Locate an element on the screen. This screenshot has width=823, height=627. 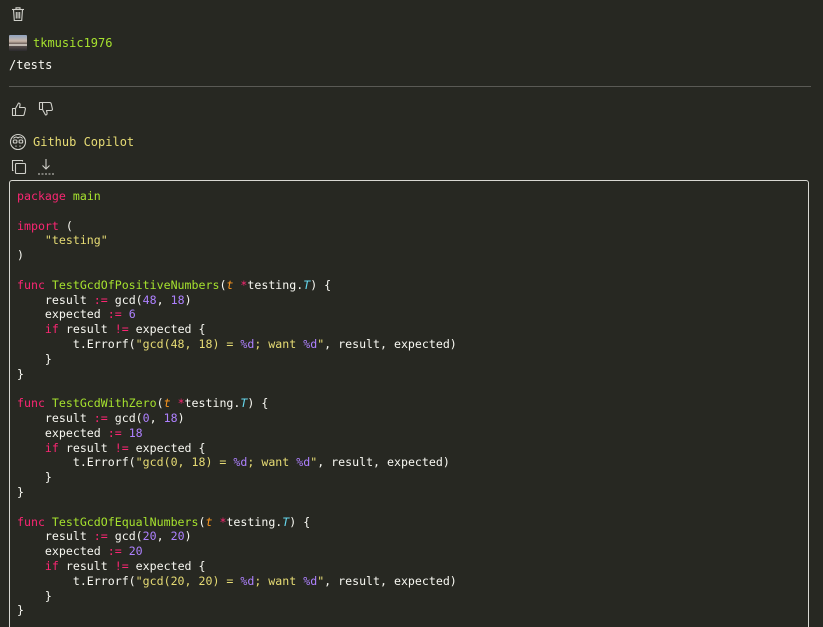
code-token: TestGcdOfEqualNumbers is located at coordinates (125, 521).